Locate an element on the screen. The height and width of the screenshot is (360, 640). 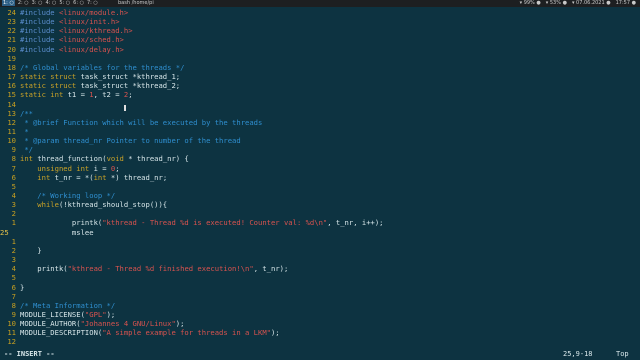
code-line: 13 /** is located at coordinates (16, 113).